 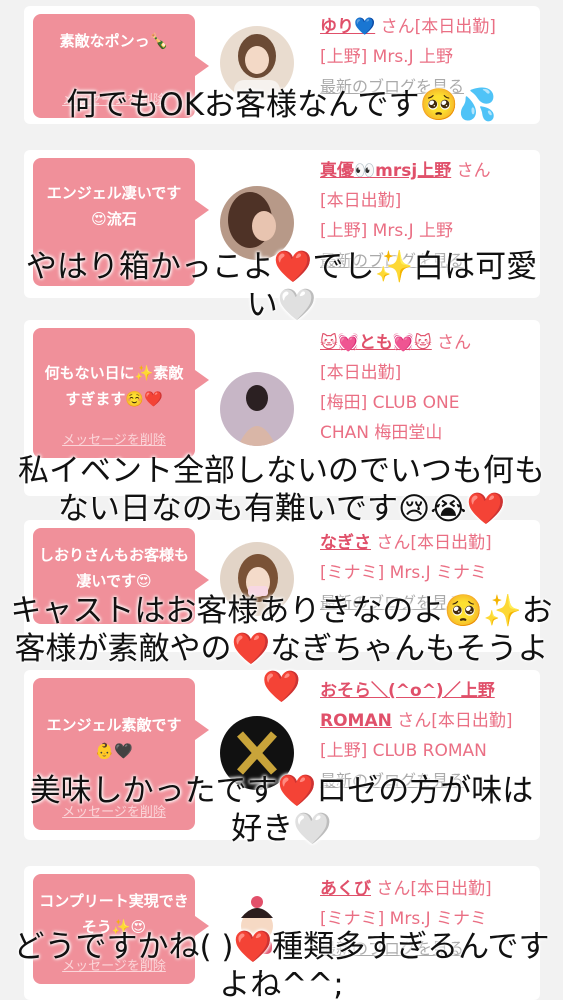 What do you see at coordinates (281, 490) in the screenshot?
I see `overlay-caption: 私イベント全部しないのでいつも何もない日なのも有難いです😢😭❤️` at bounding box center [281, 490].